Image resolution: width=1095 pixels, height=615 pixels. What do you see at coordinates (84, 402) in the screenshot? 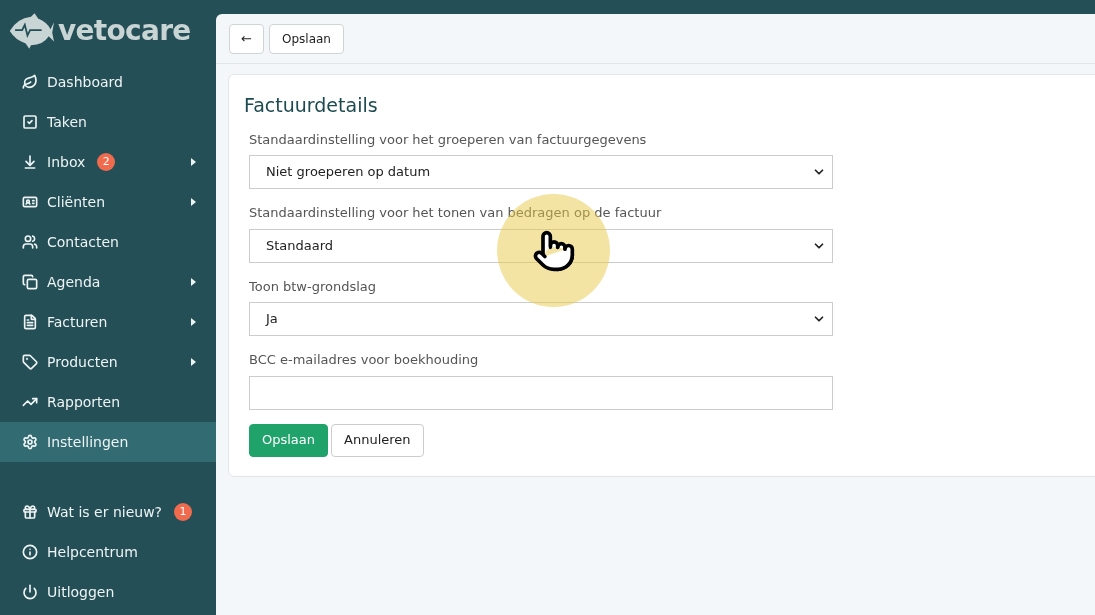
I see `sidebar-label: Rapporten` at bounding box center [84, 402].